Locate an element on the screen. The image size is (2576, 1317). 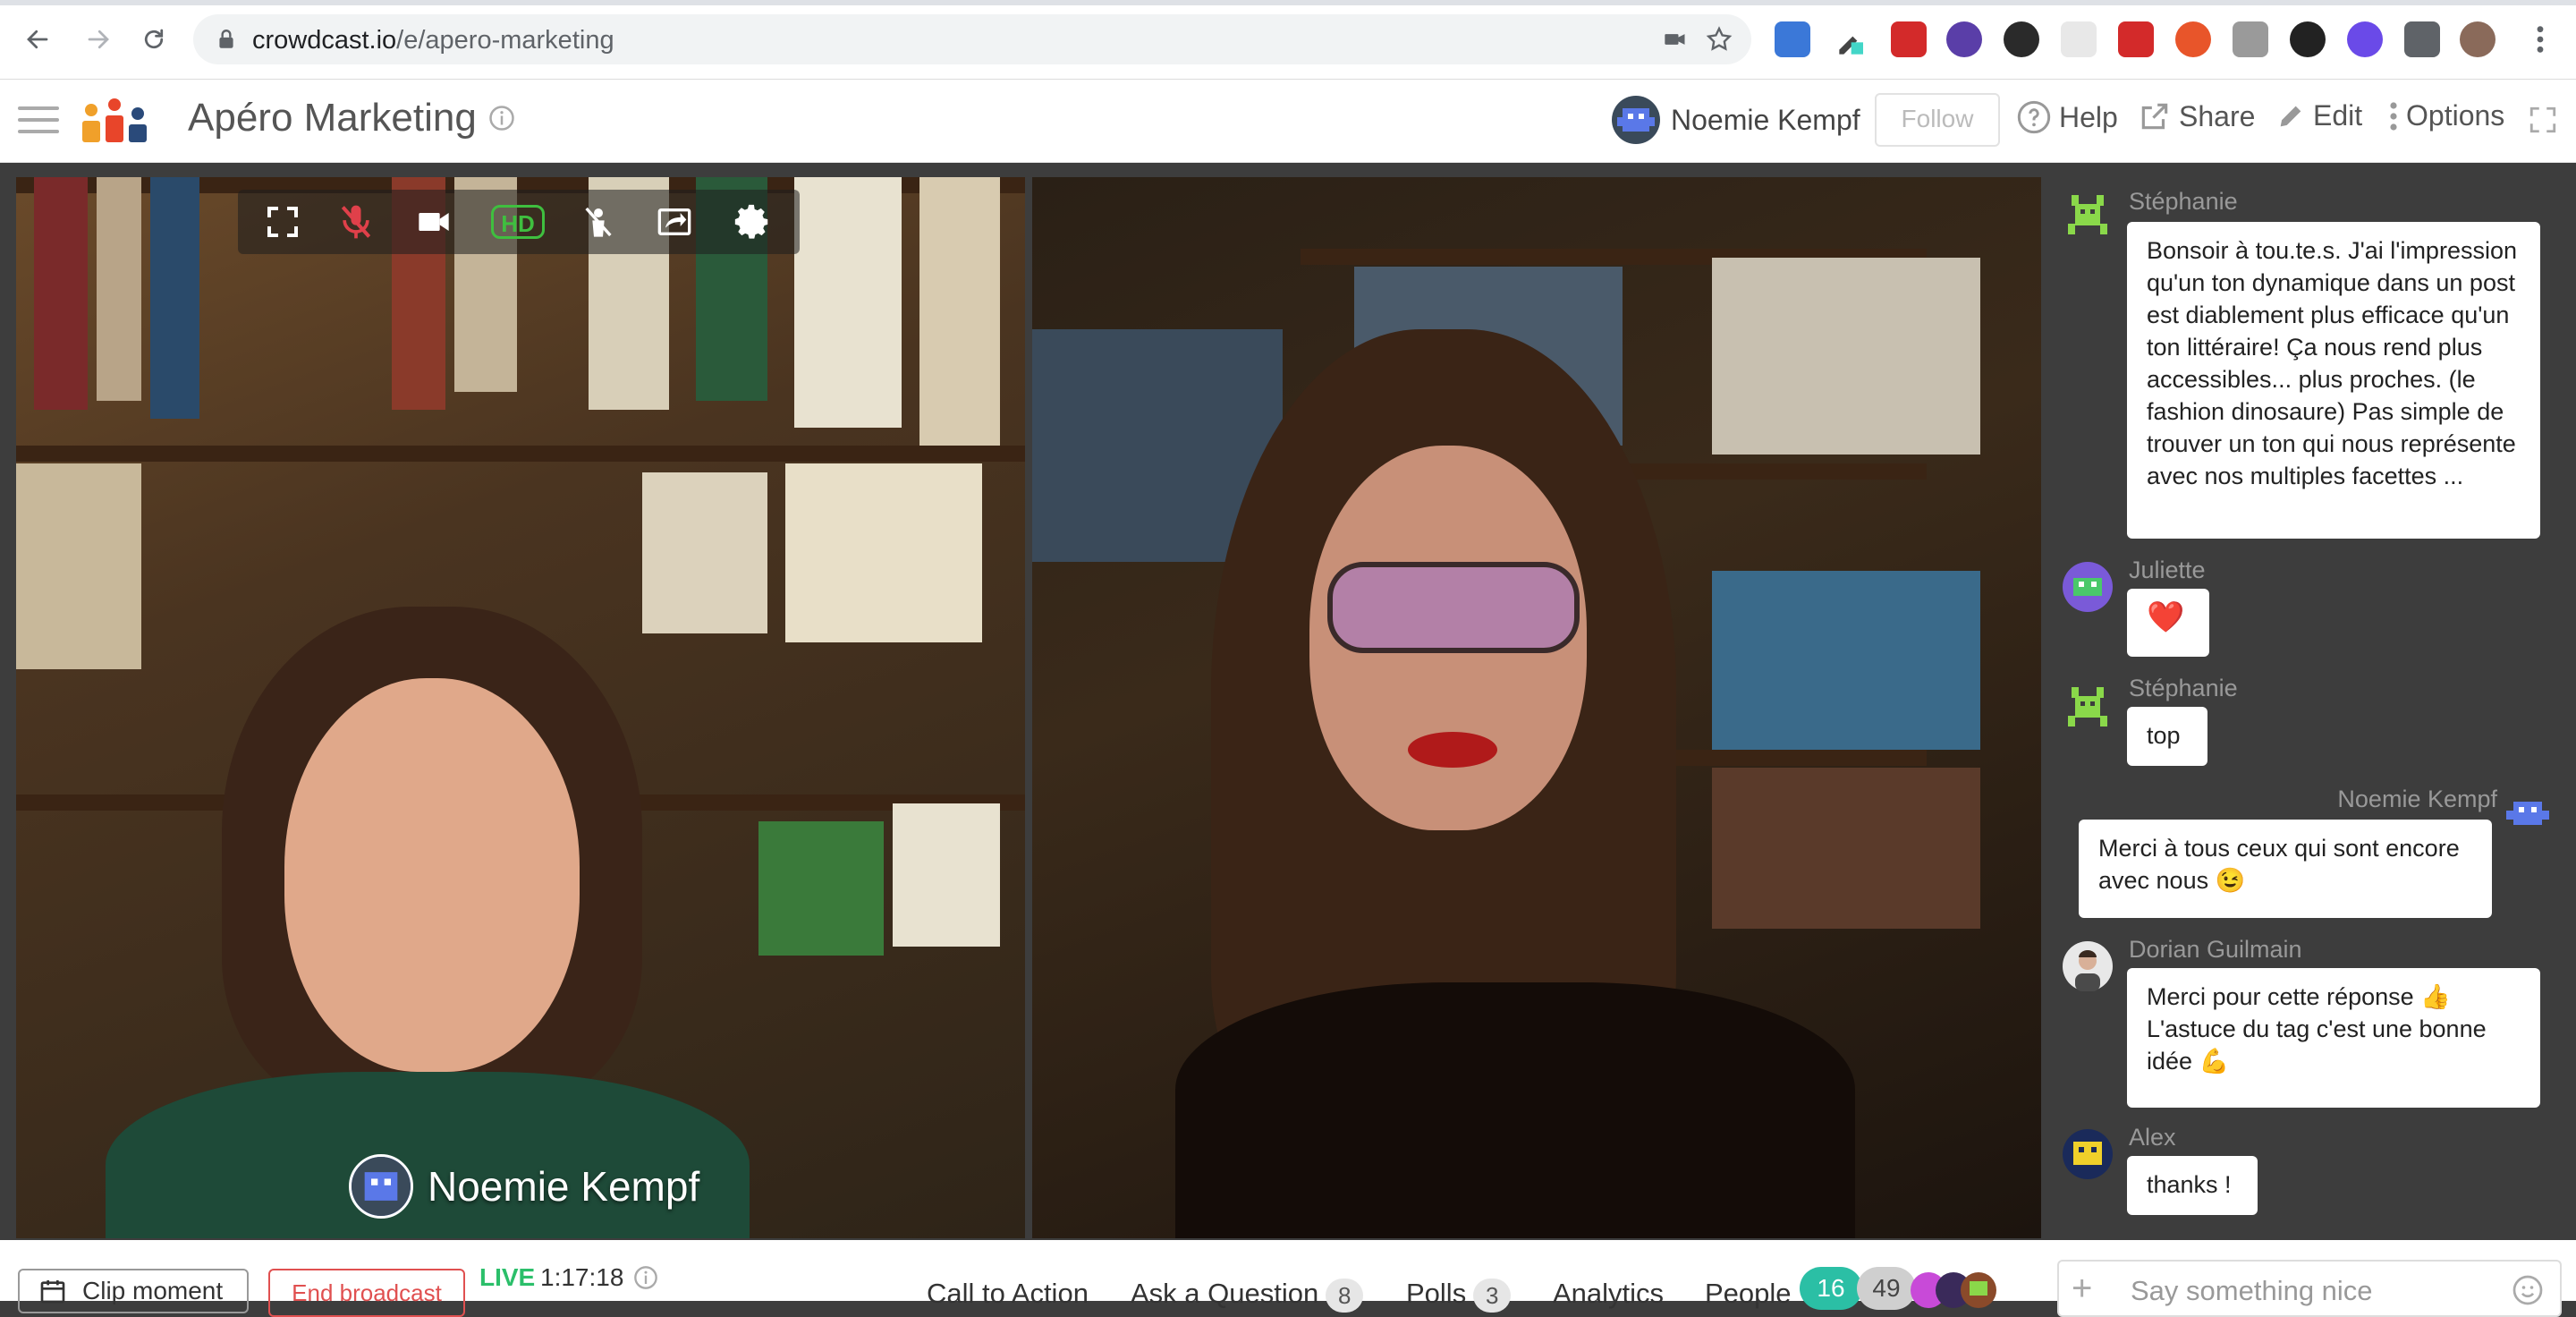
reload-icon is located at coordinates (154, 39).